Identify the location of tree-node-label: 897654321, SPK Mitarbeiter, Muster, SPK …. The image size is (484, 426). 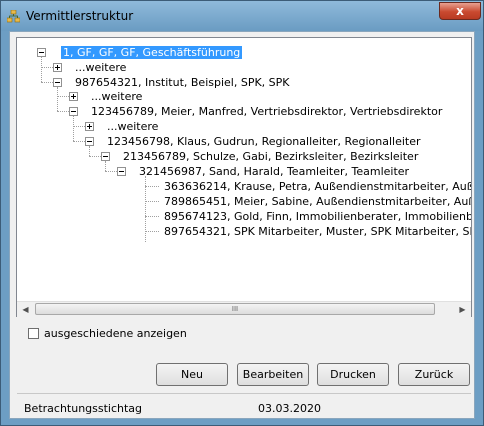
(317, 231).